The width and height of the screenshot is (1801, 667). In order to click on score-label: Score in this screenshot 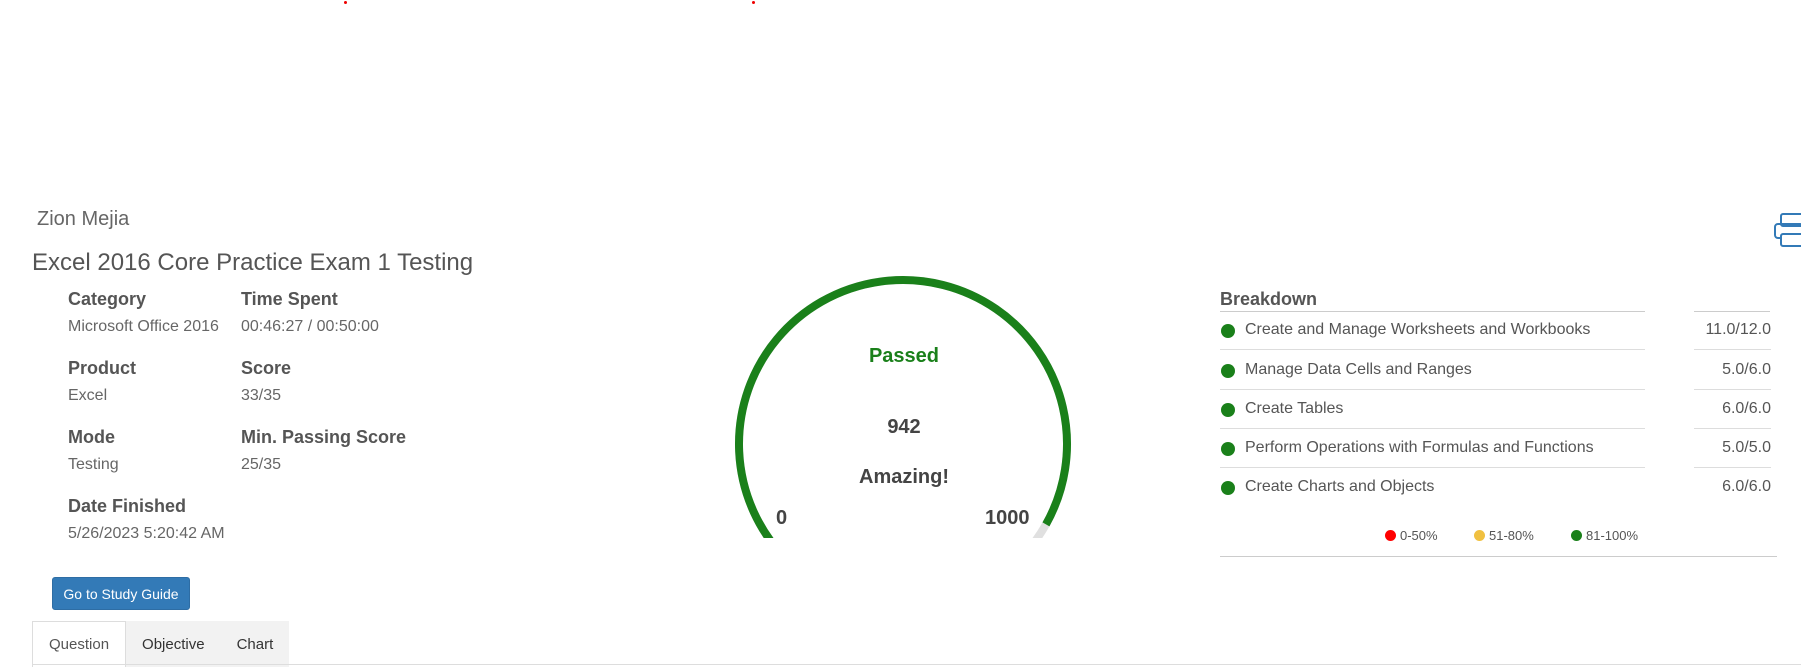, I will do `click(266, 368)`.